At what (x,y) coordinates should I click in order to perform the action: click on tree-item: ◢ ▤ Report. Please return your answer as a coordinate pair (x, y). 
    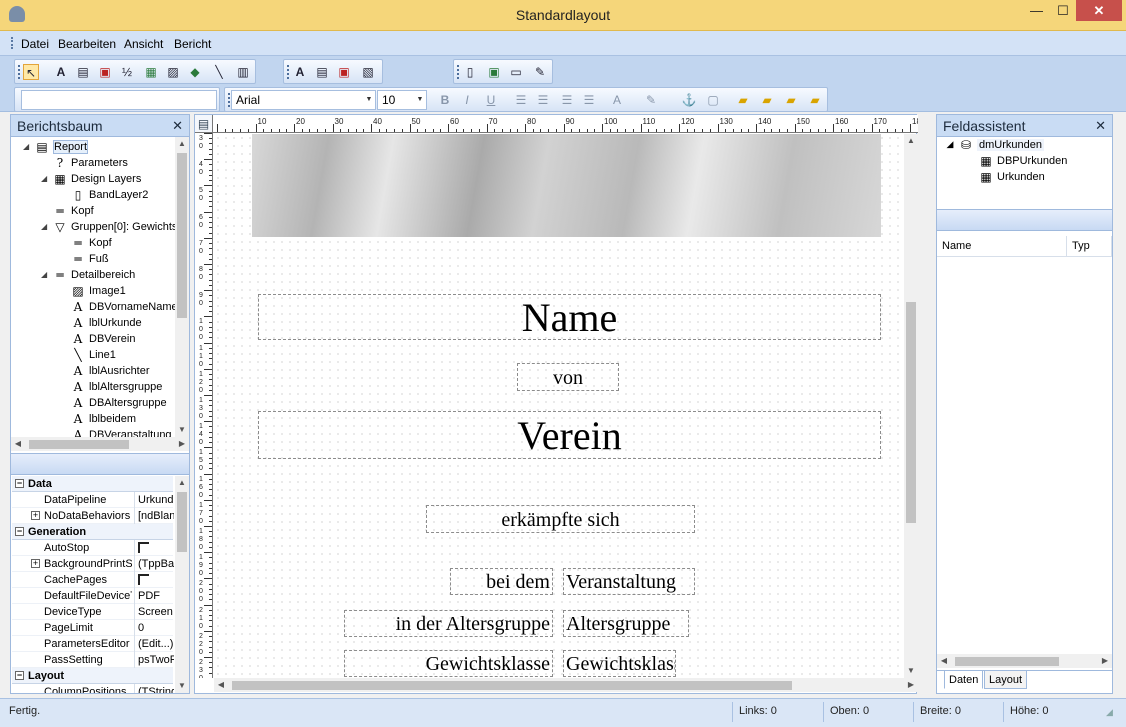
    Looking at the image, I should click on (56, 147).